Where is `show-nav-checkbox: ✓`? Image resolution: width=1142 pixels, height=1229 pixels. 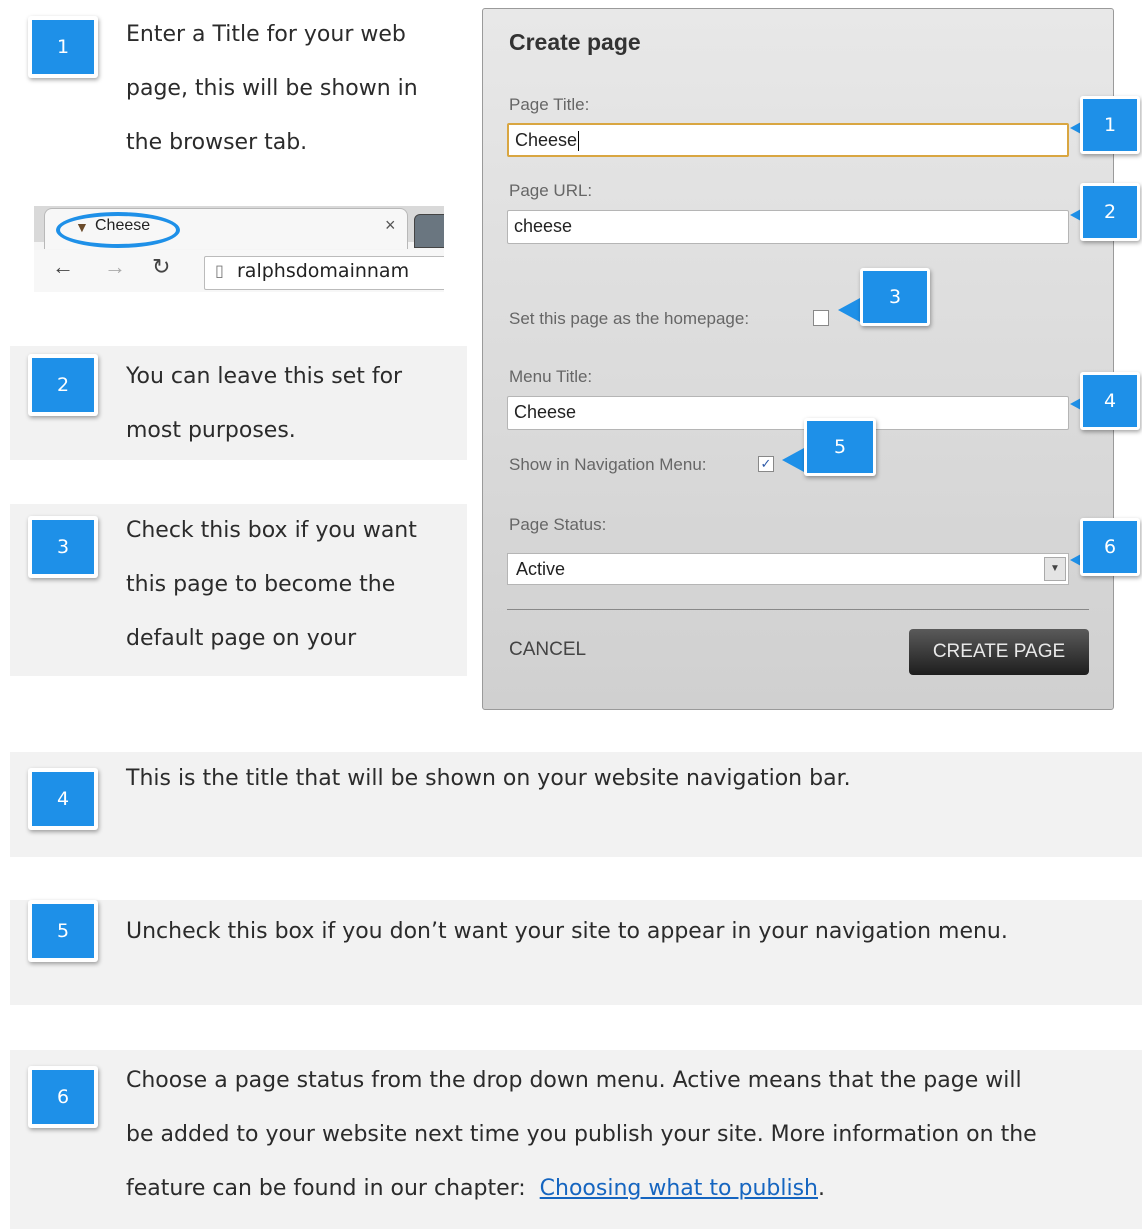 show-nav-checkbox: ✓ is located at coordinates (766, 464).